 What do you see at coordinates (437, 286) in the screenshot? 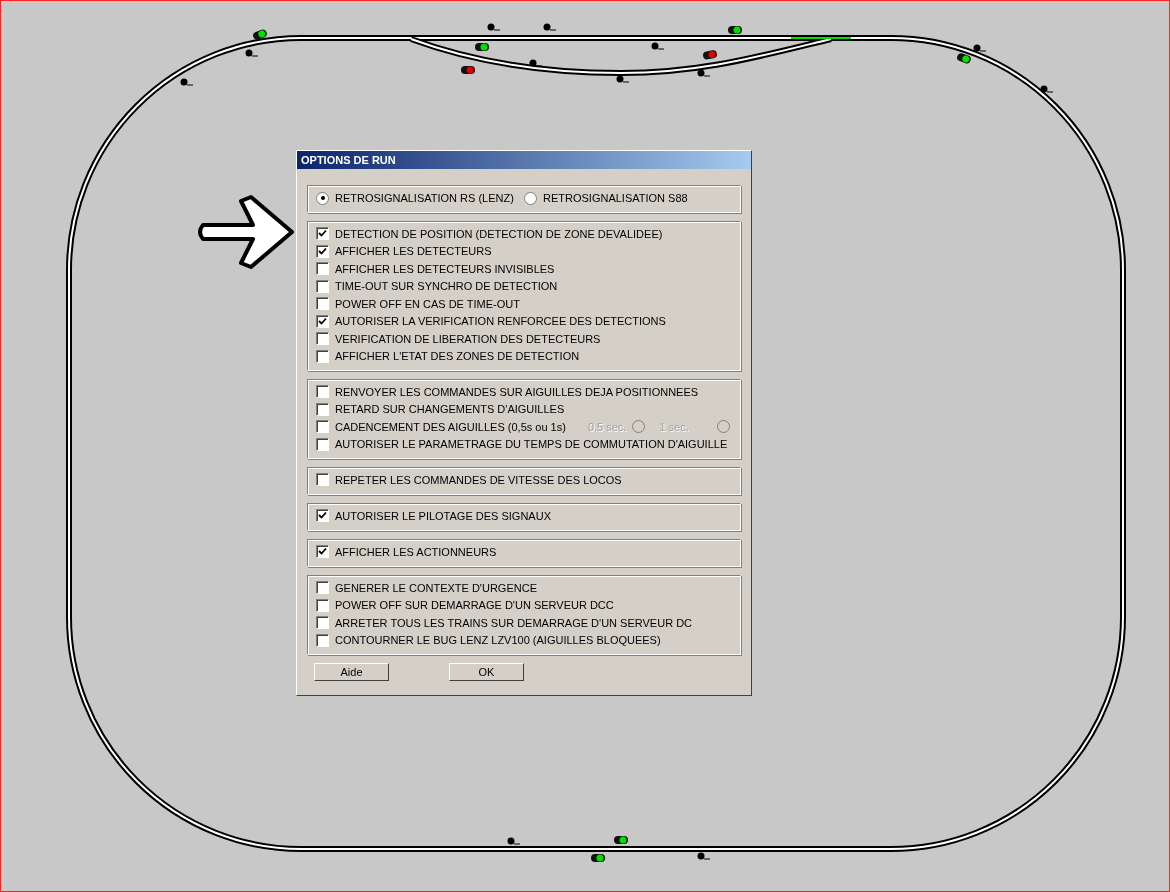
I see `checkbox-option: TIME-OUT SUR SYNCHRO DE DETECTION` at bounding box center [437, 286].